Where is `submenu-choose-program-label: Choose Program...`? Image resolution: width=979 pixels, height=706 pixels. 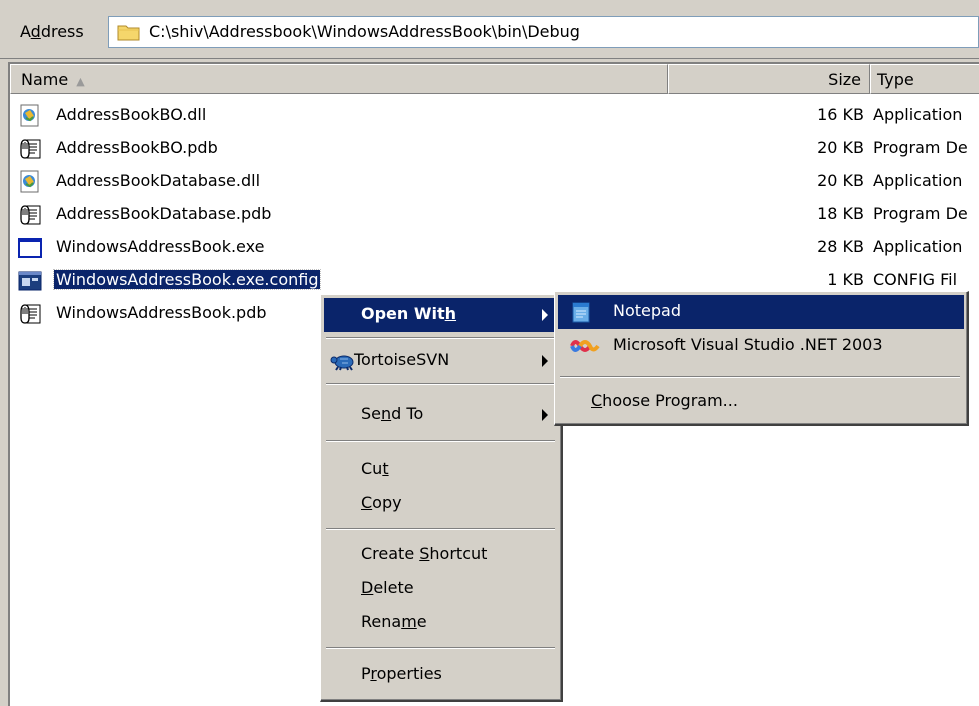
submenu-choose-program-label: Choose Program... is located at coordinates (664, 400).